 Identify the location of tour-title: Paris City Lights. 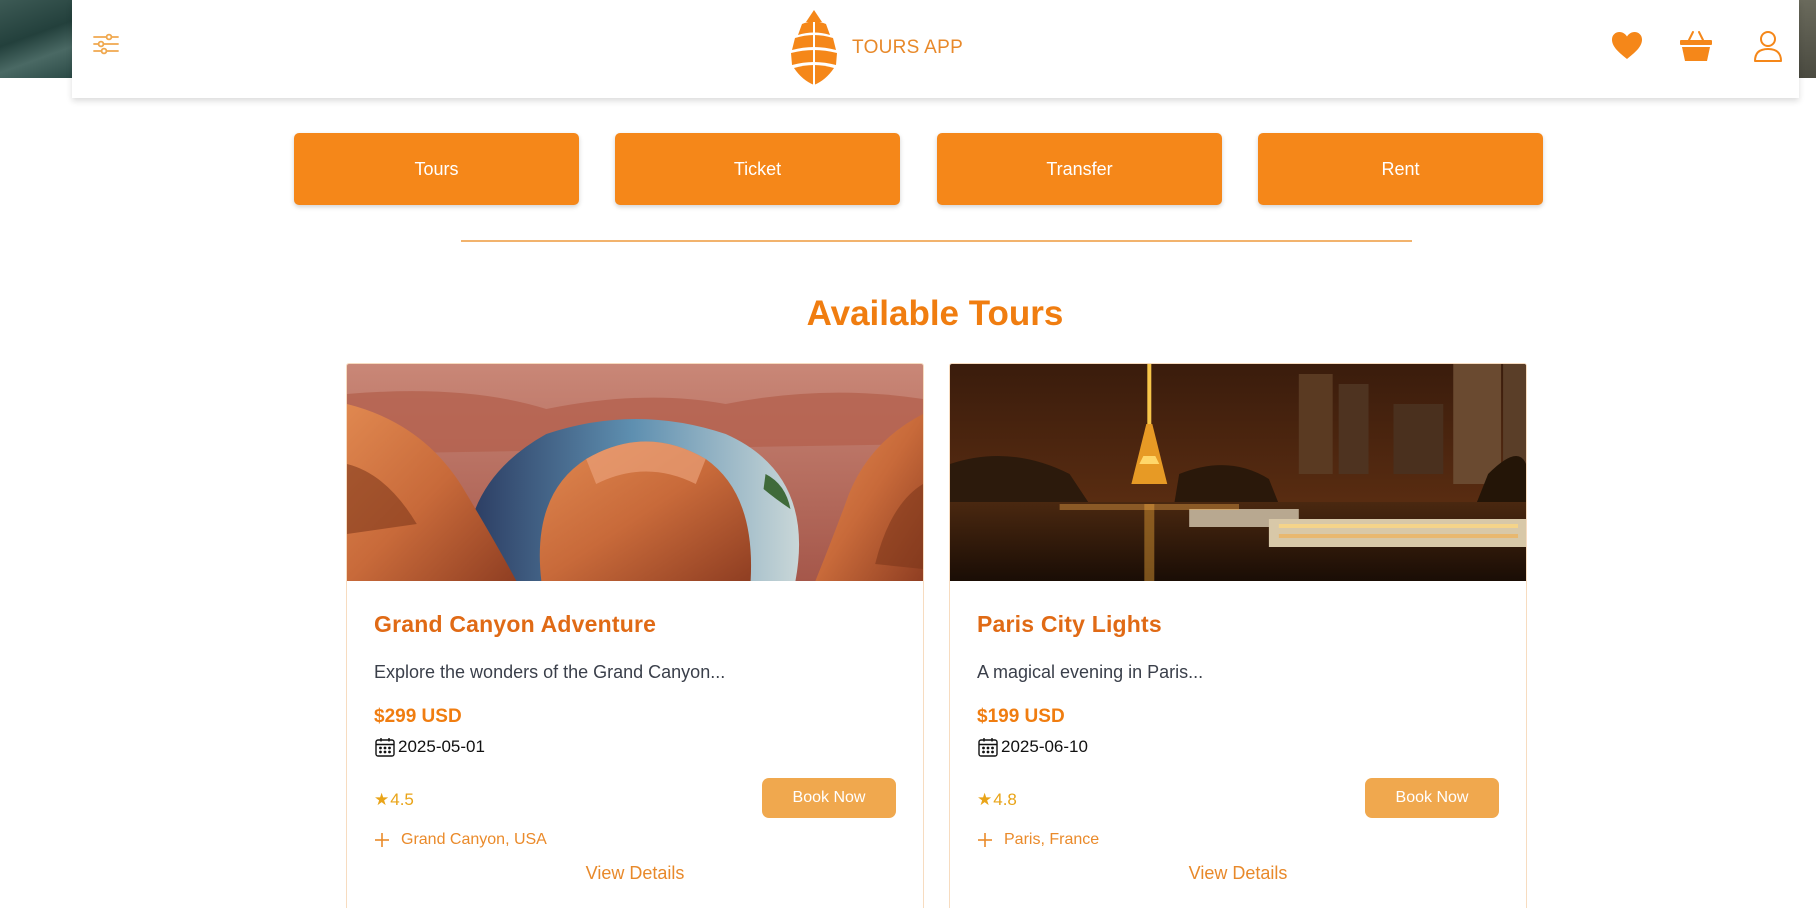
(1069, 624).